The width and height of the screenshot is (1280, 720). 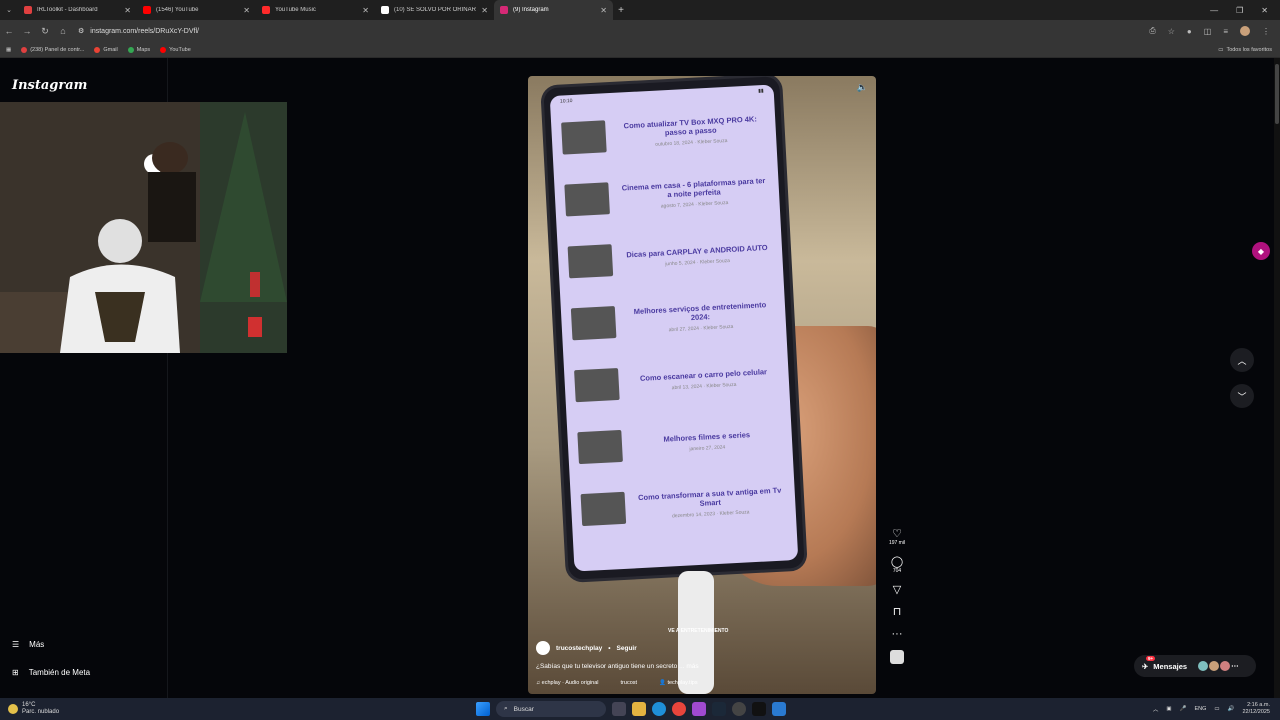 I want to click on back-icon: ←, so click(x=9, y=31).